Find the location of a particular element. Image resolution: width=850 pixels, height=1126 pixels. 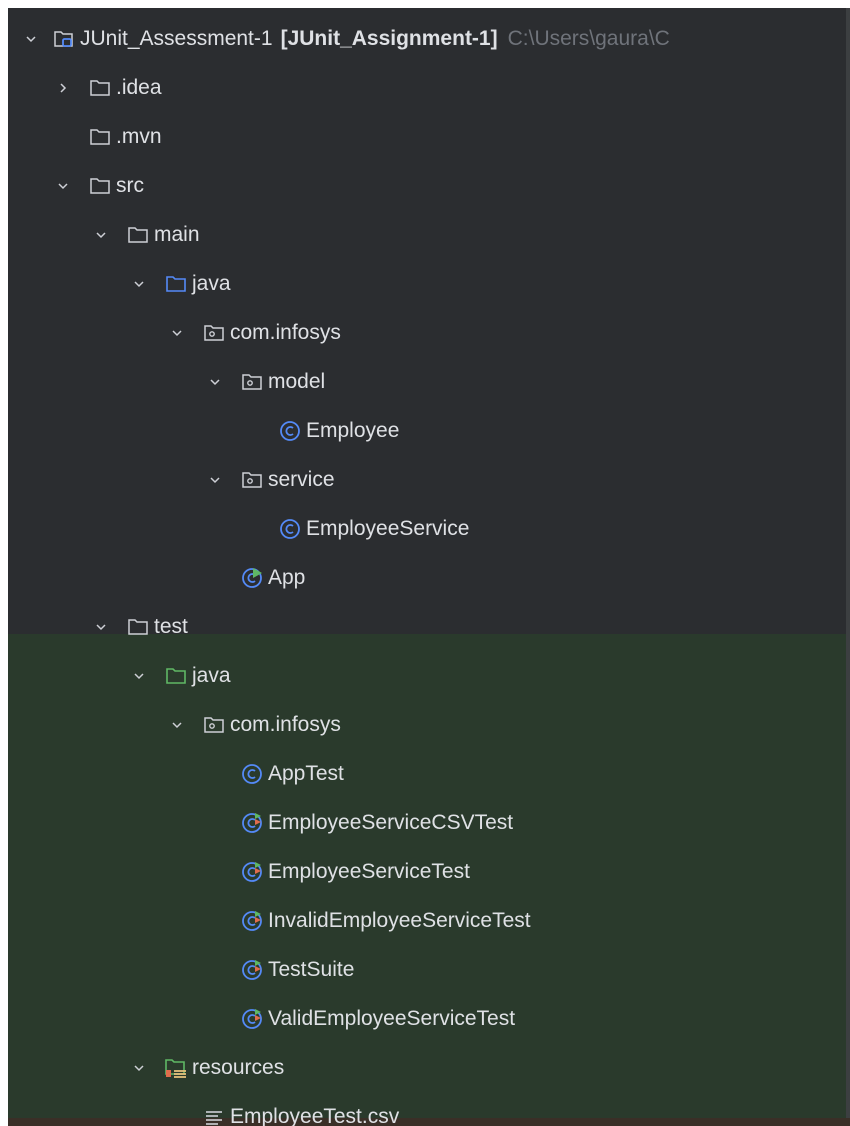

node-label: test is located at coordinates (171, 626).